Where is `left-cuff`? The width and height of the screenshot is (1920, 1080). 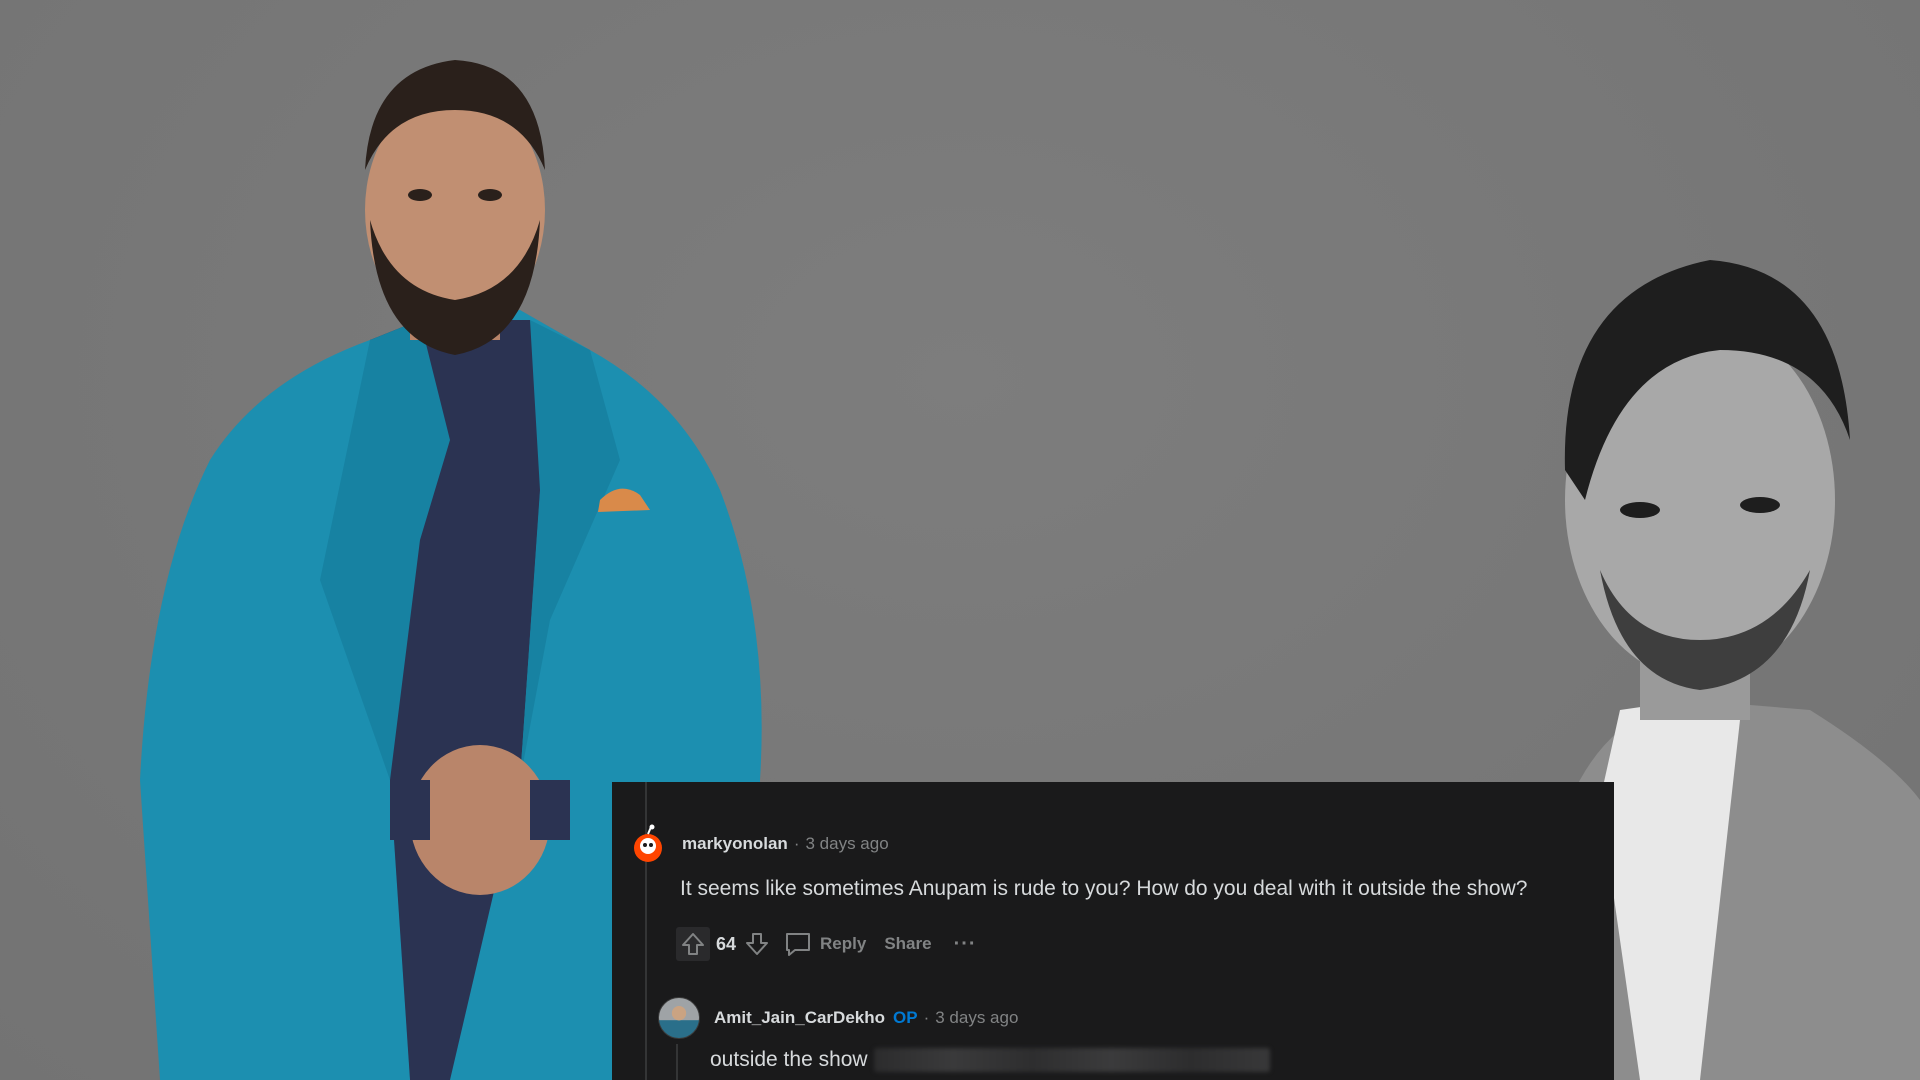 left-cuff is located at coordinates (410, 810).